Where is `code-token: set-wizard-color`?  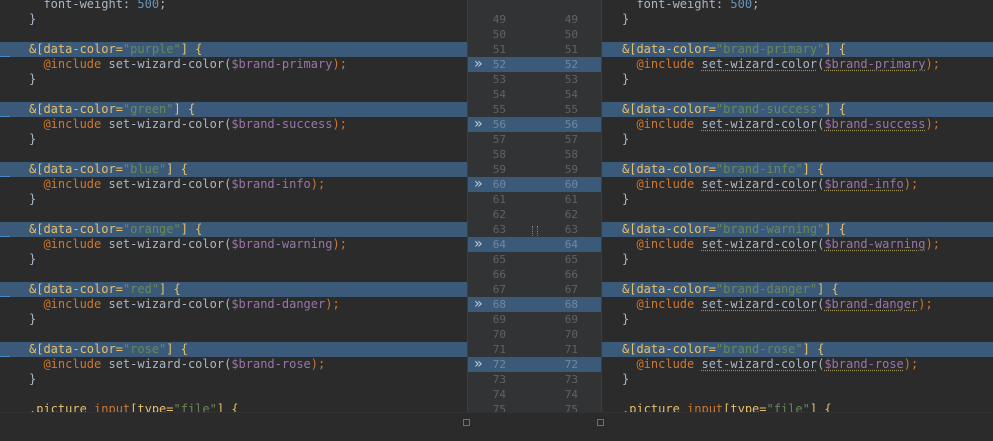
code-token: set-wizard-color is located at coordinates (759, 184).